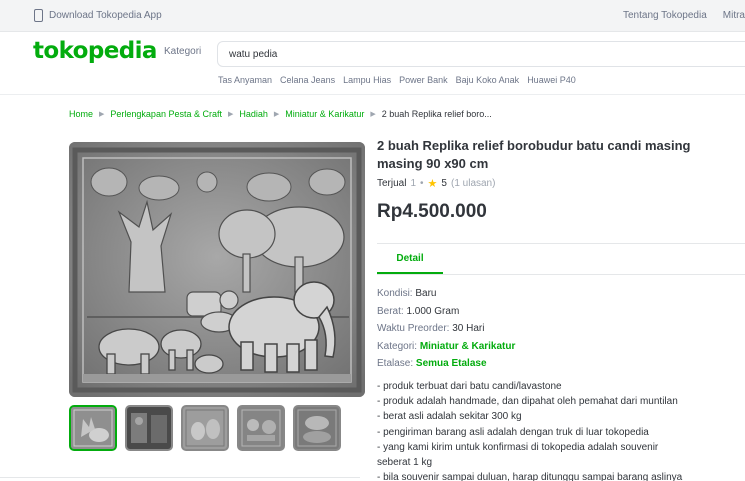  Describe the element at coordinates (372, 94) in the screenshot. I see `header-divider` at that location.